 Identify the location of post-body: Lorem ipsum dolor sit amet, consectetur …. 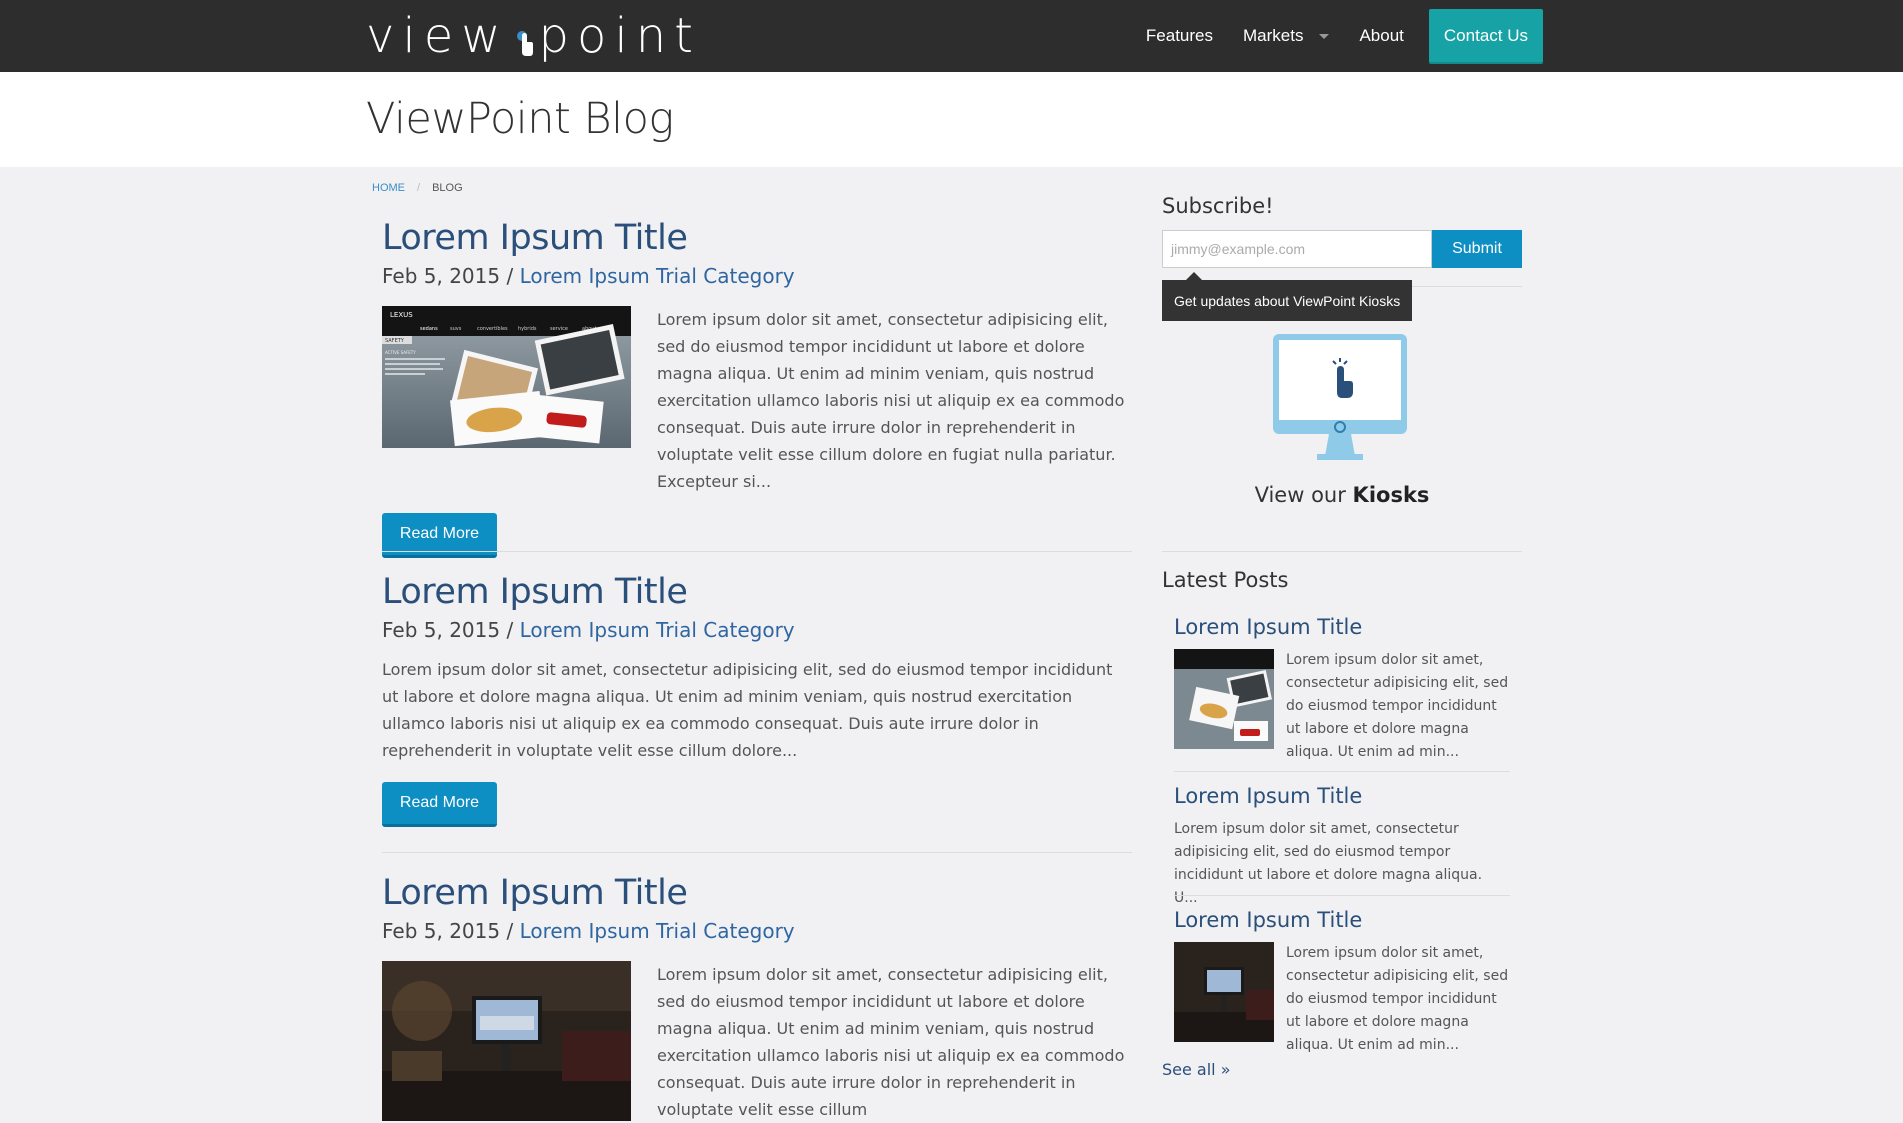
(757, 1042).